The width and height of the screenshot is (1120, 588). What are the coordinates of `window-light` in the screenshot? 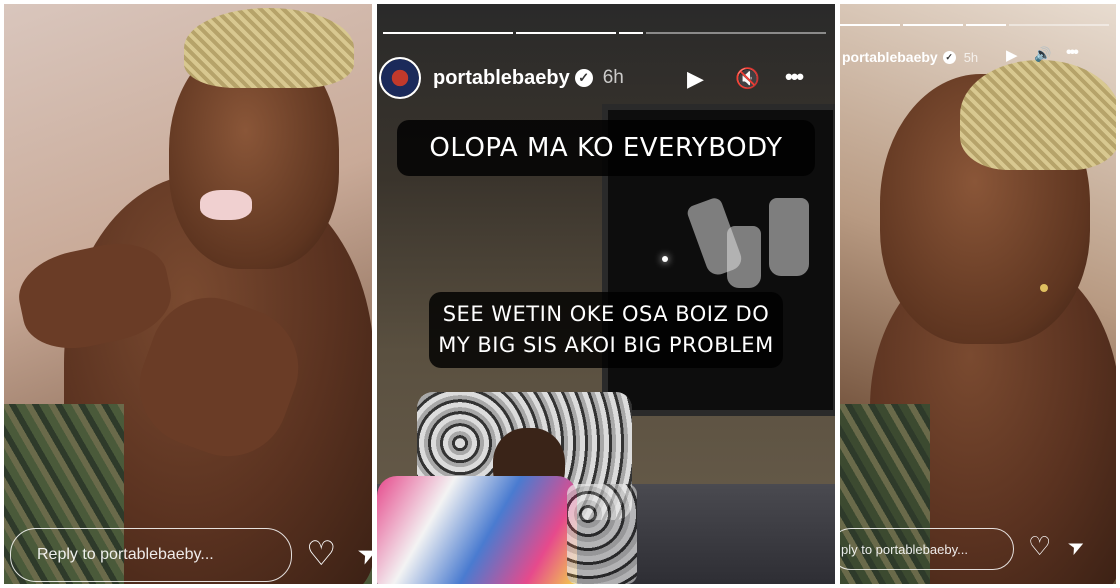 It's located at (665, 259).